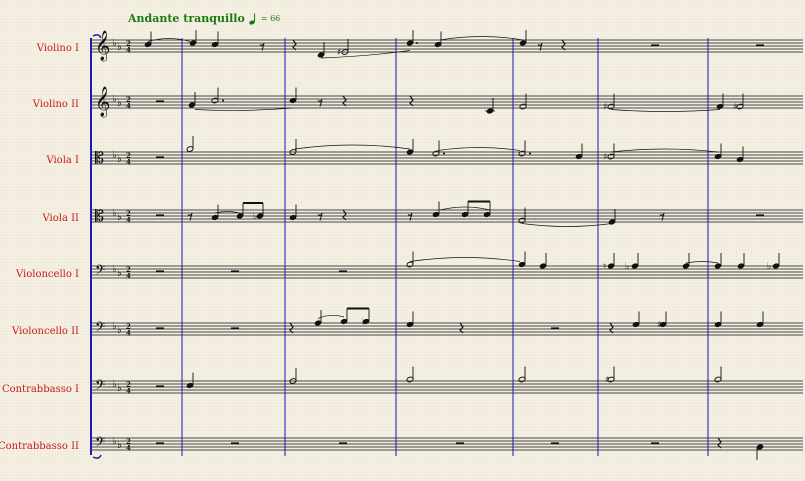 The width and height of the screenshot is (805, 481). What do you see at coordinates (97, 456) in the screenshot?
I see `system-bracket-bottom` at bounding box center [97, 456].